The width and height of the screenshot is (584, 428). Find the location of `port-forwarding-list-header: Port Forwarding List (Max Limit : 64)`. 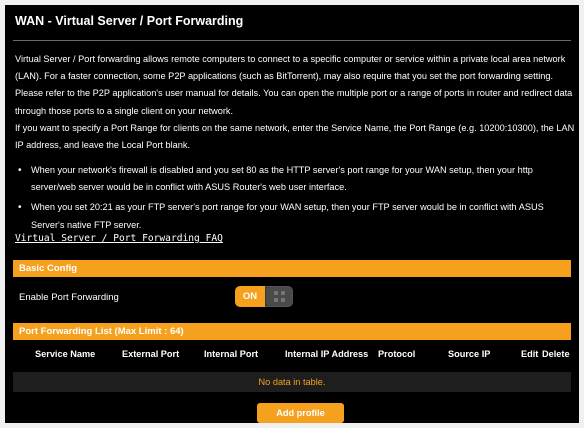

port-forwarding-list-header: Port Forwarding List (Max Limit : 64) is located at coordinates (292, 331).